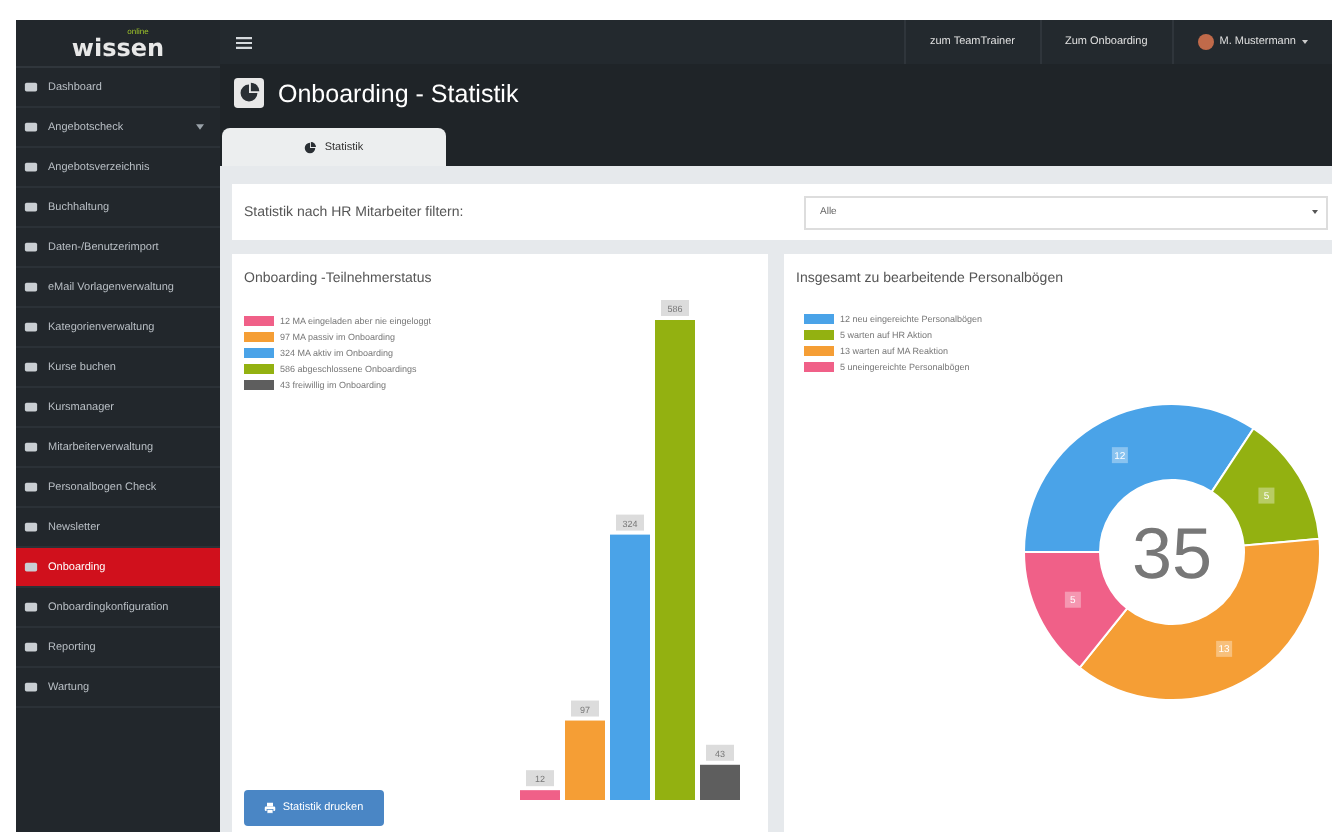 The width and height of the screenshot is (1332, 832). I want to click on printer-icon, so click(270, 808).